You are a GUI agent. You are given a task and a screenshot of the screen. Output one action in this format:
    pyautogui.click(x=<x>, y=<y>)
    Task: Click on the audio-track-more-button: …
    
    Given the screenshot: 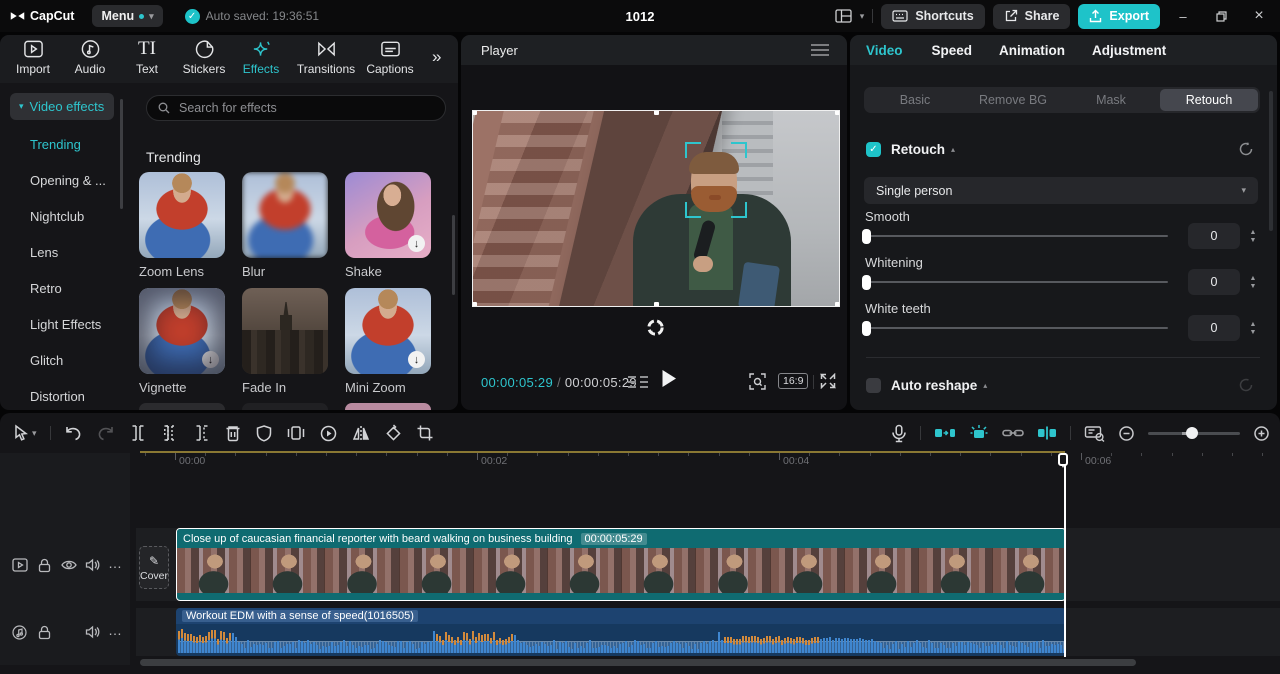 What is the action you would take?
    pyautogui.click(x=115, y=630)
    